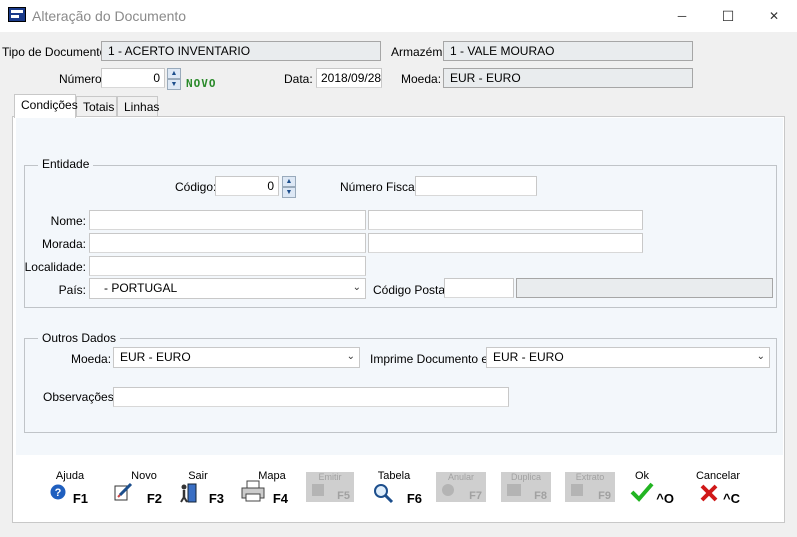  I want to click on sair-key: F3, so click(216, 498).